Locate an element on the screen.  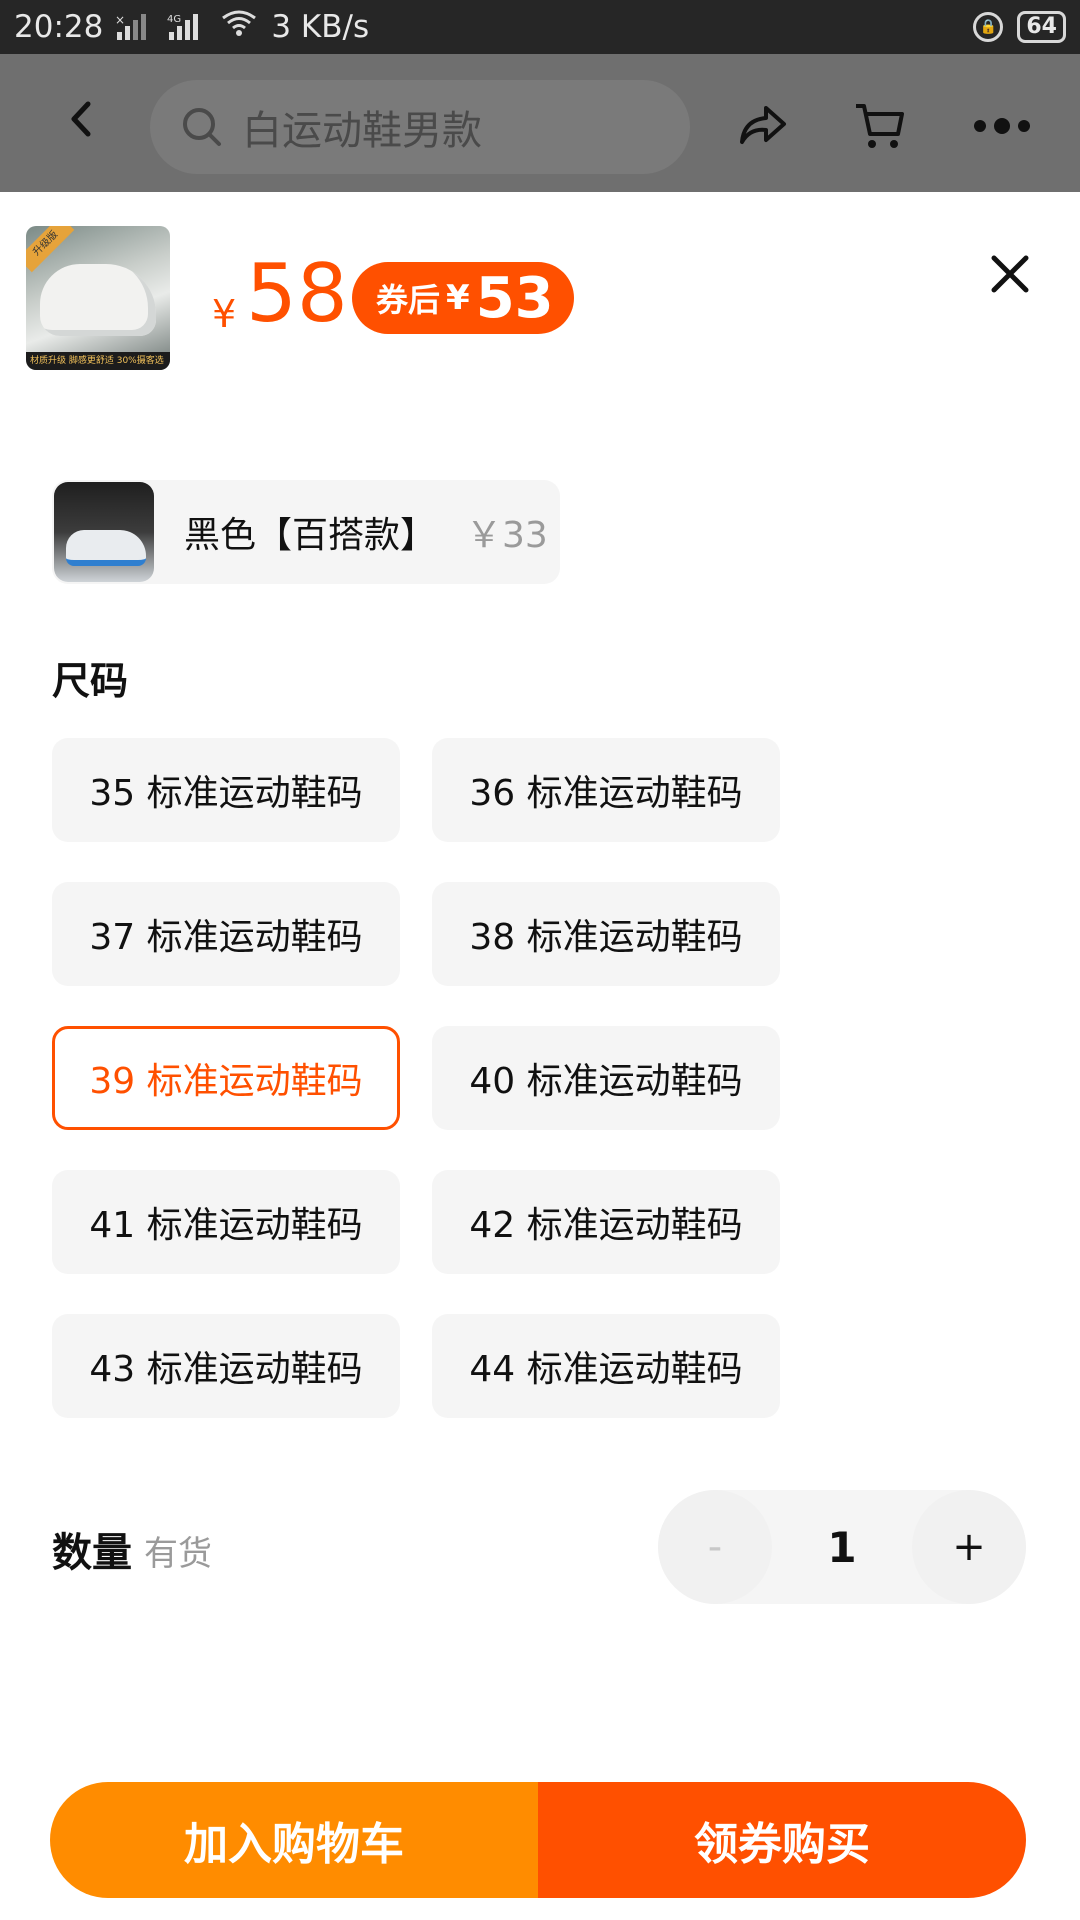
shoe-image is located at coordinates (98, 300).